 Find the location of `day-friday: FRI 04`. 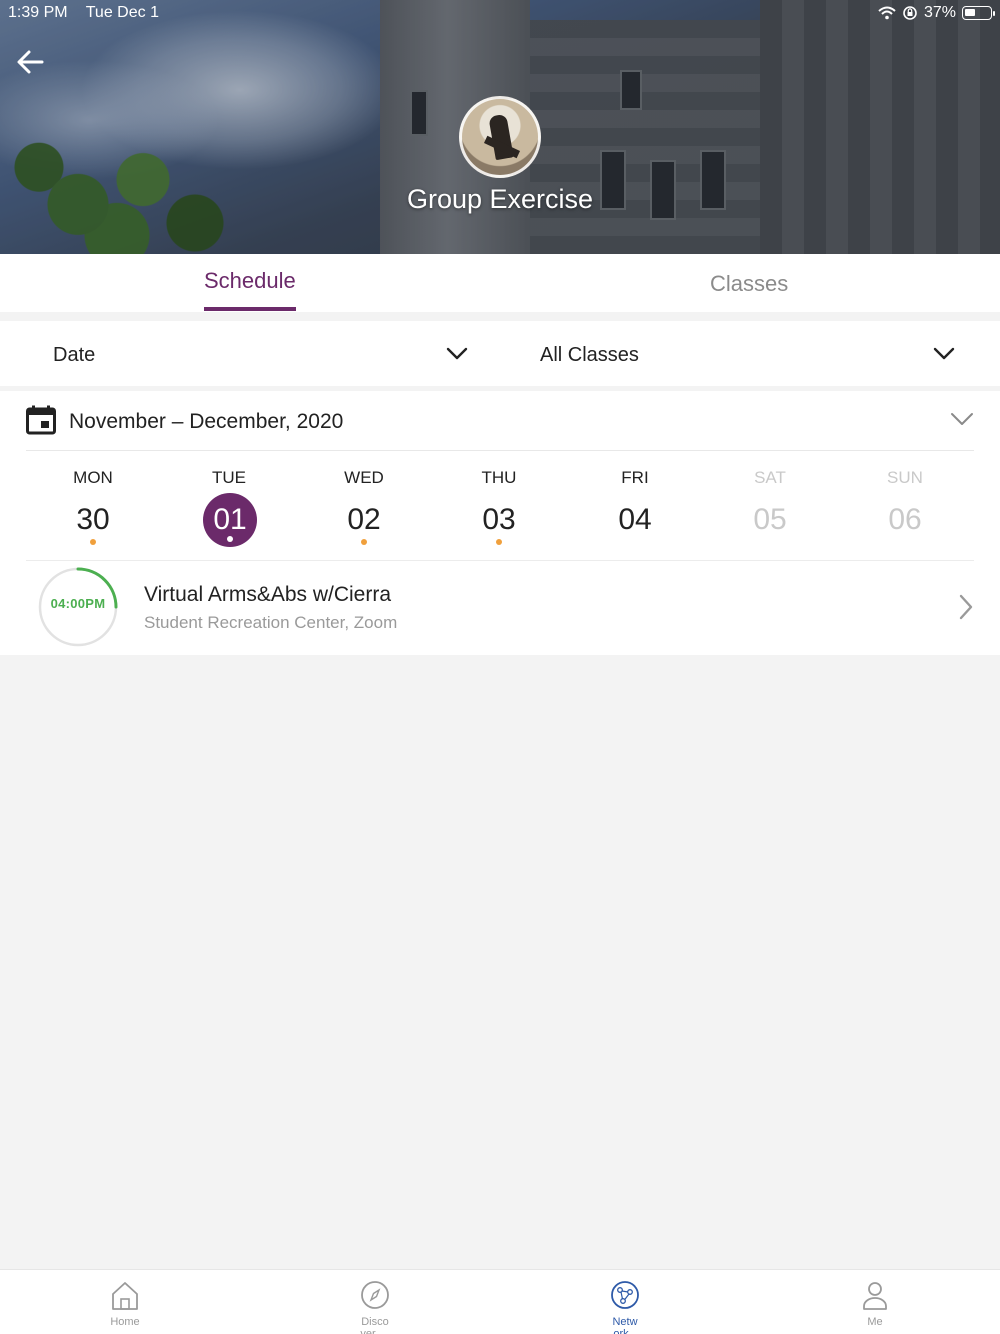

day-friday: FRI 04 is located at coordinates (635, 506).